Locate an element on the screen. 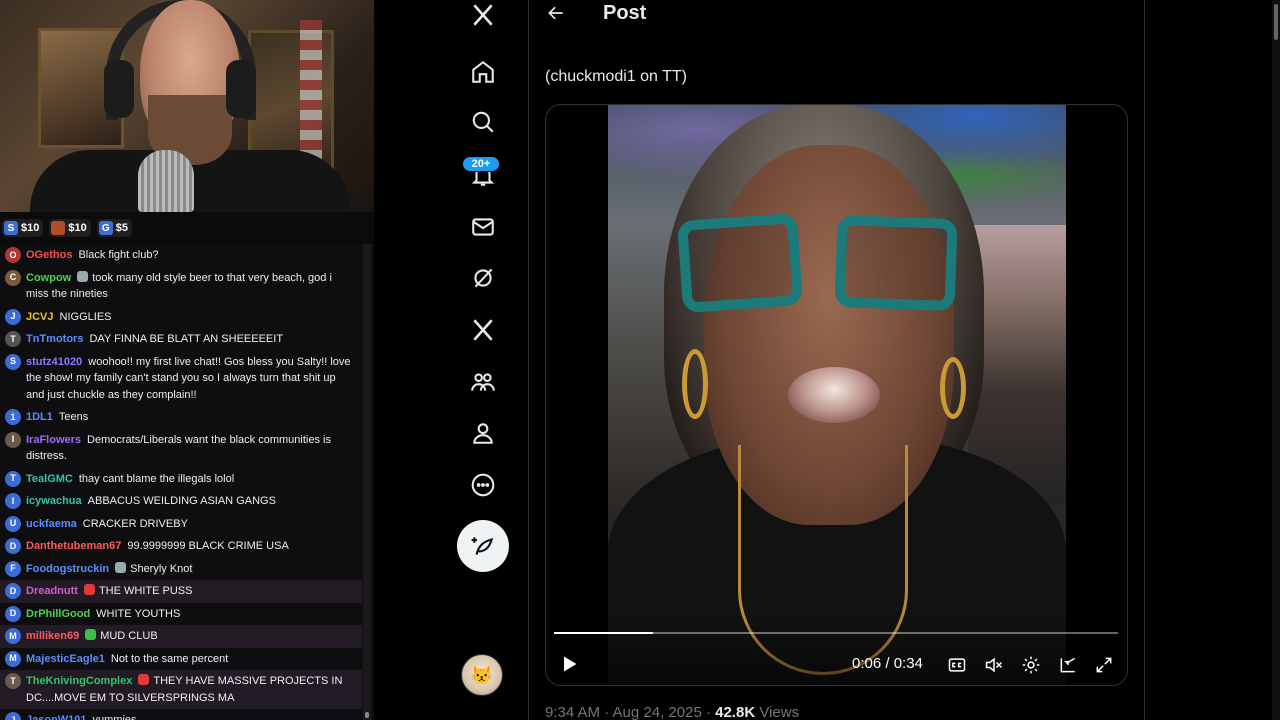  play-button is located at coordinates (569, 664).